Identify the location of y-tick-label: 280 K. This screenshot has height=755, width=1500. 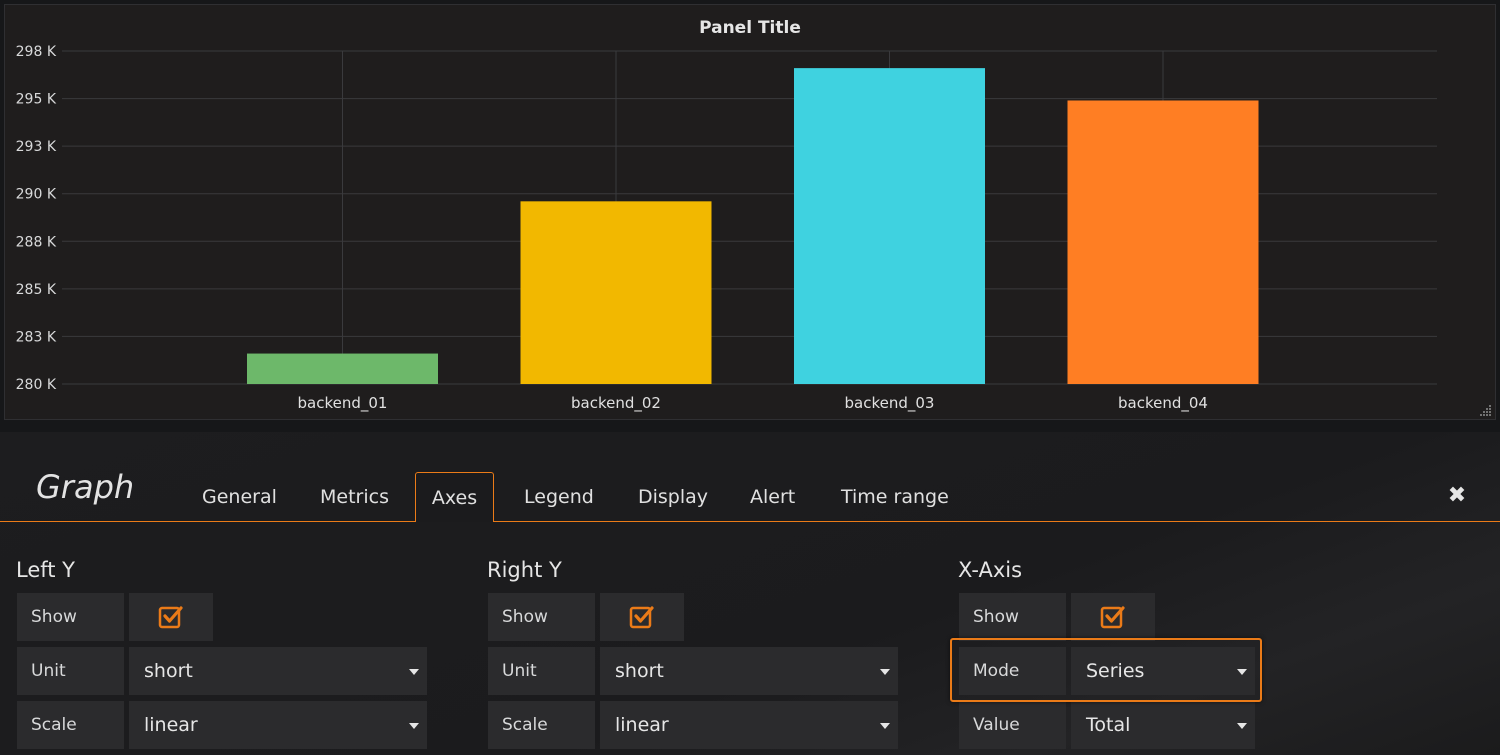
(36, 385).